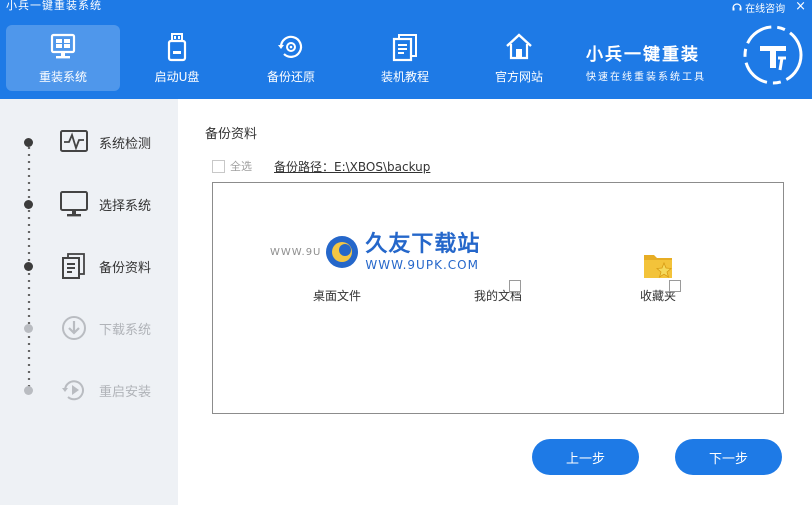  I want to click on select-all-label: 全选, so click(241, 166).